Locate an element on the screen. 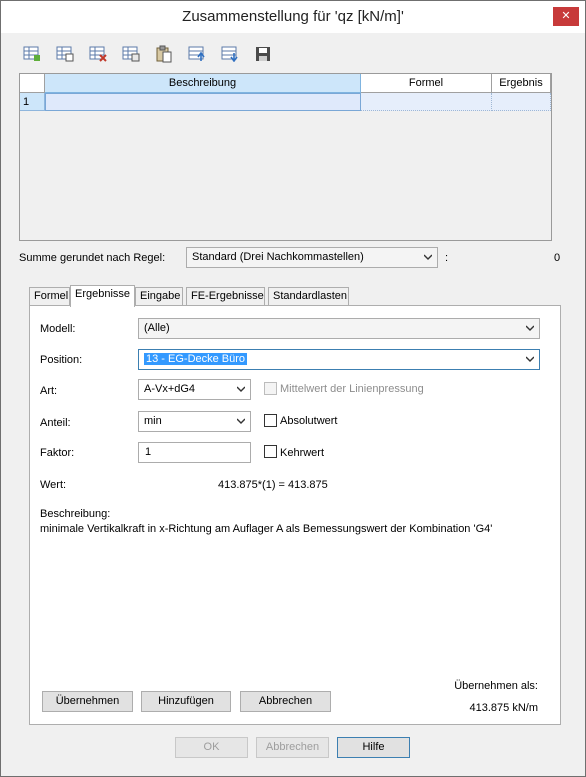 This screenshot has height=777, width=586. move-up-icon is located at coordinates (197, 54).